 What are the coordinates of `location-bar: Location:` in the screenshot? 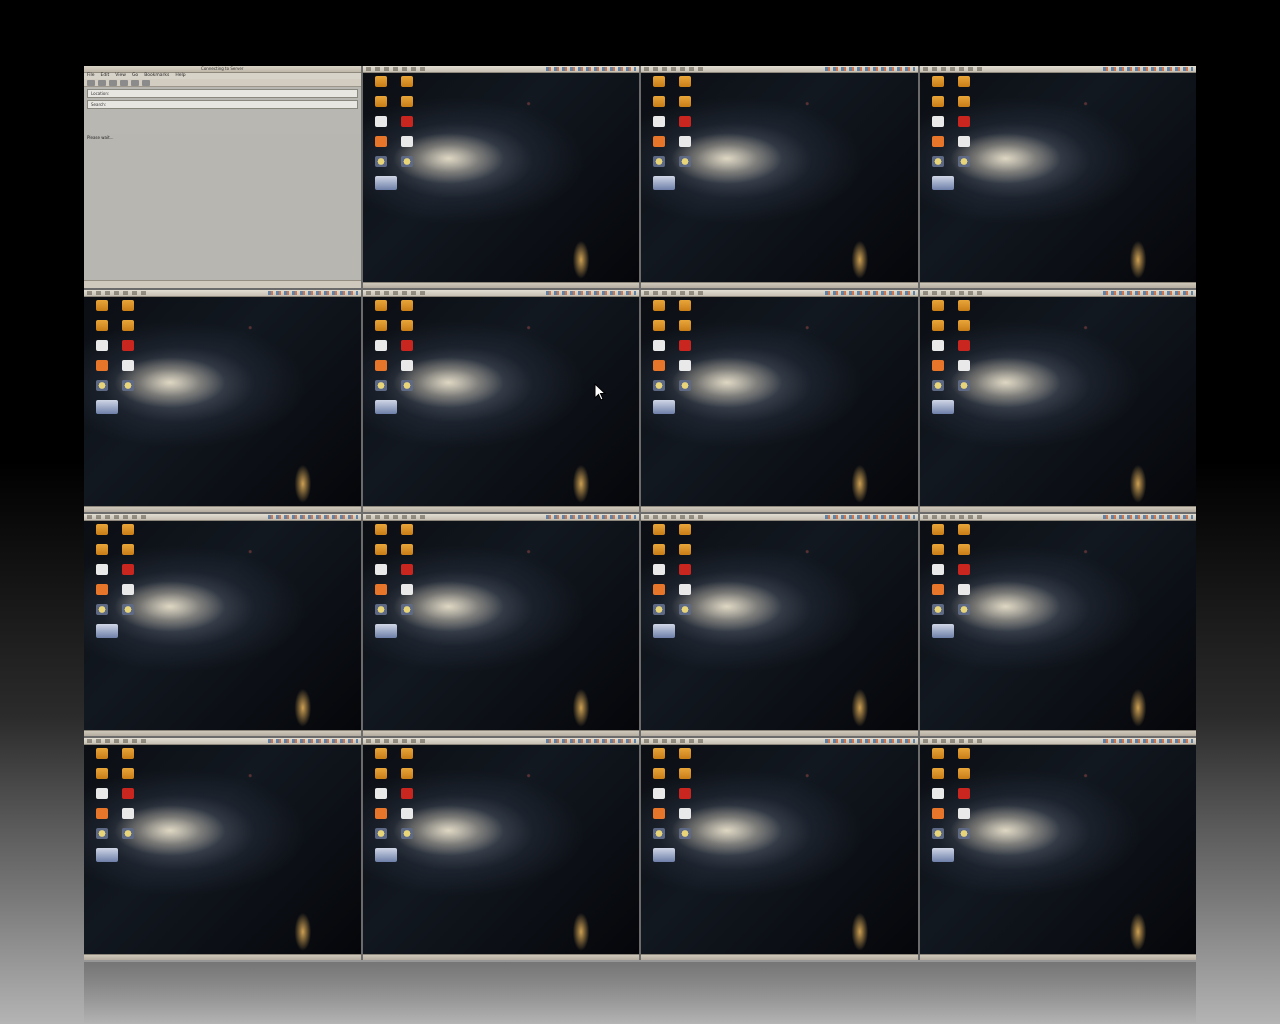 It's located at (222, 93).